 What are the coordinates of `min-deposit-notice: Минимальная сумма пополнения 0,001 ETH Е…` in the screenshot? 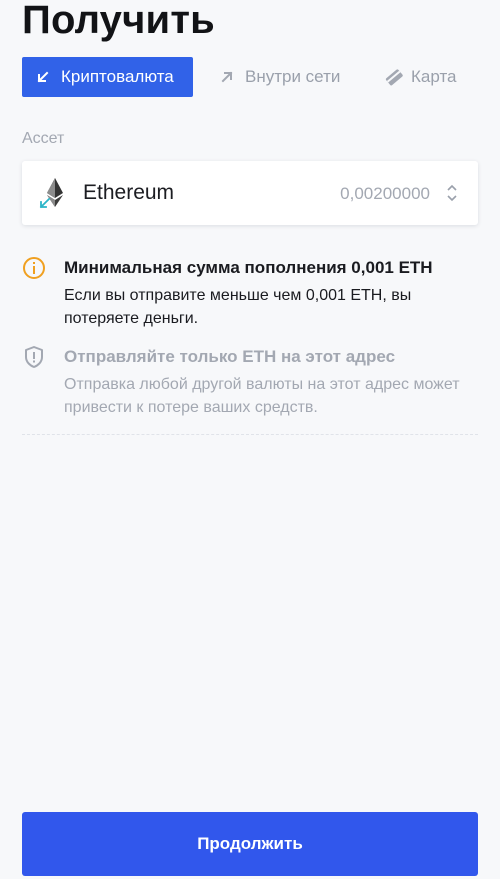 It's located at (250, 296).